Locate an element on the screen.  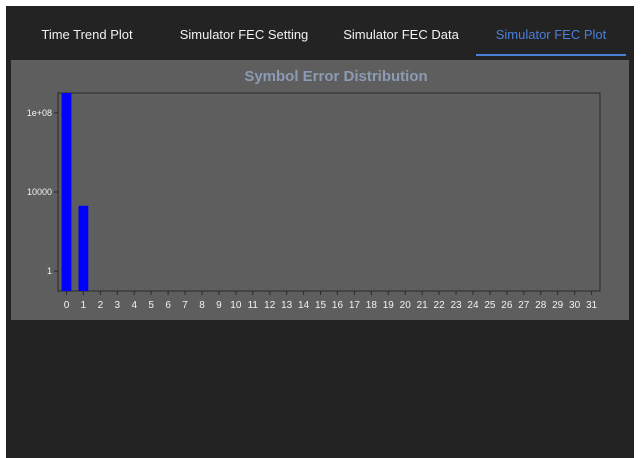
tab-simulator-fec-plot: Simulator FEC Plot is located at coordinates (551, 36).